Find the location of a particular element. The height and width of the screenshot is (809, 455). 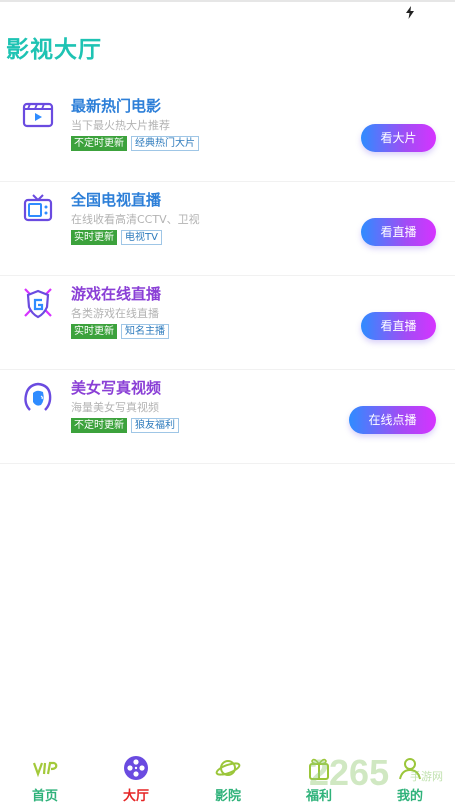

game-shield-icon is located at coordinates (38, 303).